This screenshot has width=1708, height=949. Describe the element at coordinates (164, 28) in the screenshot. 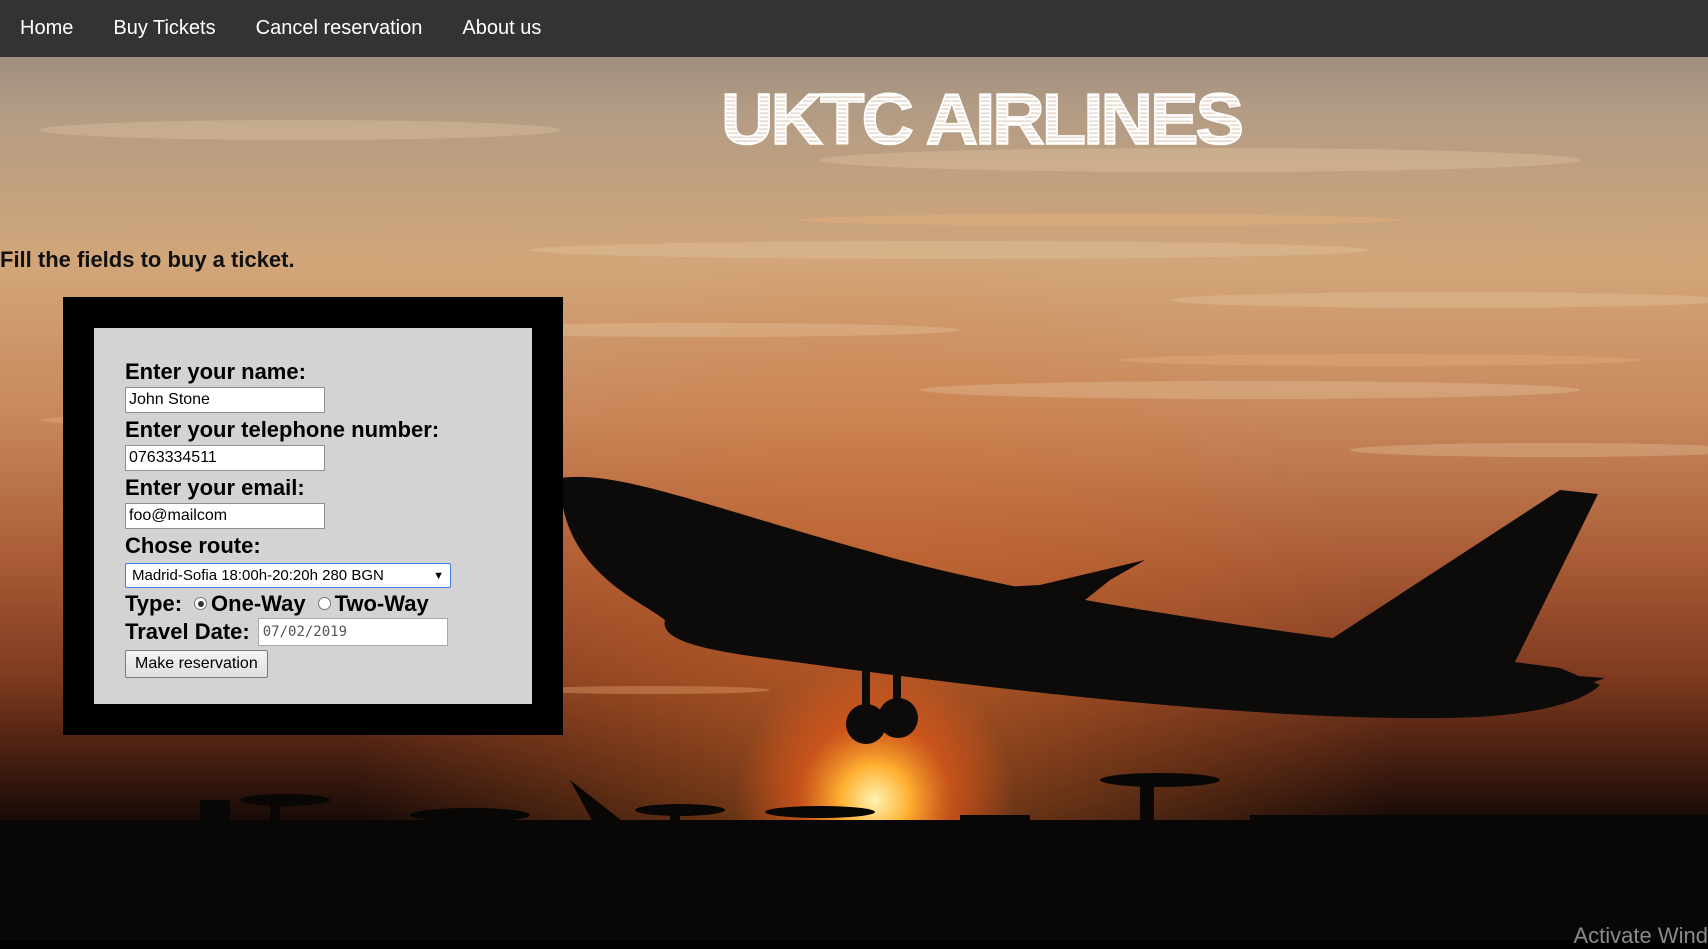

I see `nav-buy-tickets-link: Buy Tickets` at that location.